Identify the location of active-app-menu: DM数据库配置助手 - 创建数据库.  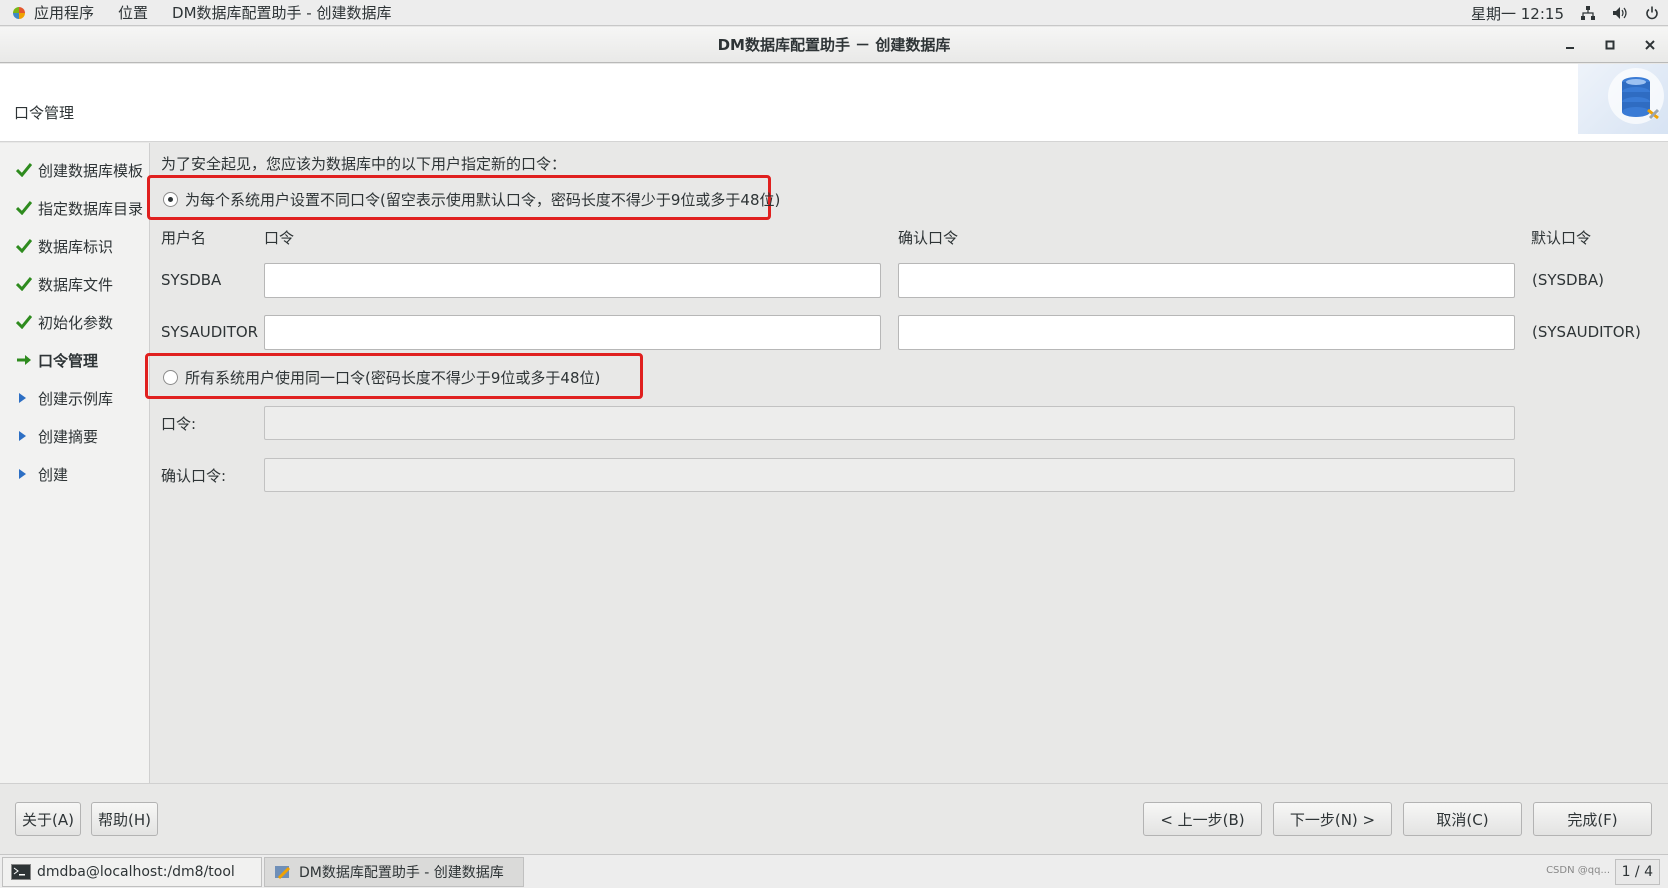
(281, 13).